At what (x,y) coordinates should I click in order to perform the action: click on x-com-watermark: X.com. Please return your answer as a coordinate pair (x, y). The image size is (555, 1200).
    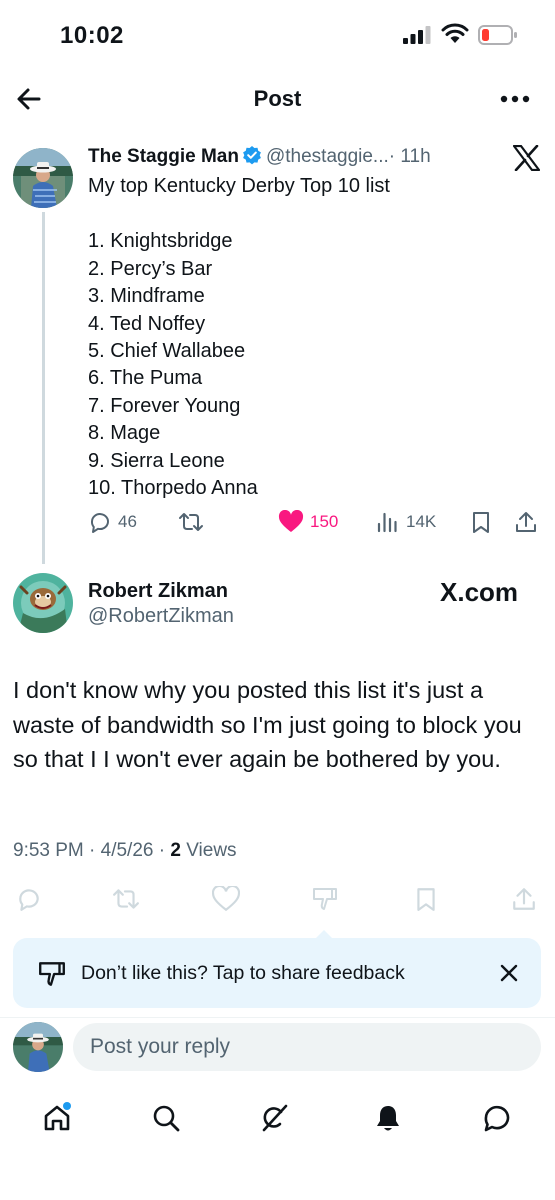
    Looking at the image, I should click on (479, 592).